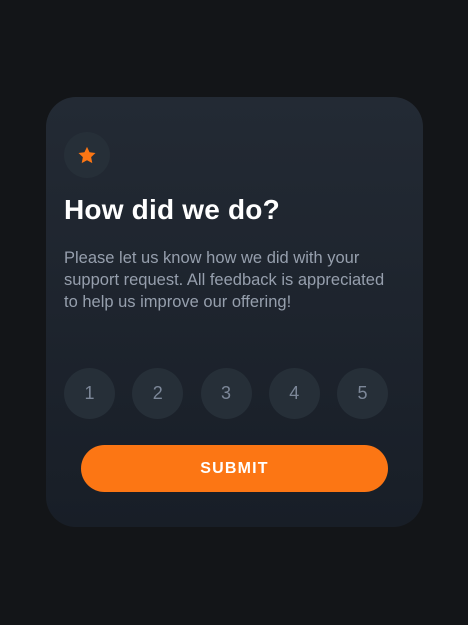  I want to click on star-badge, so click(87, 155).